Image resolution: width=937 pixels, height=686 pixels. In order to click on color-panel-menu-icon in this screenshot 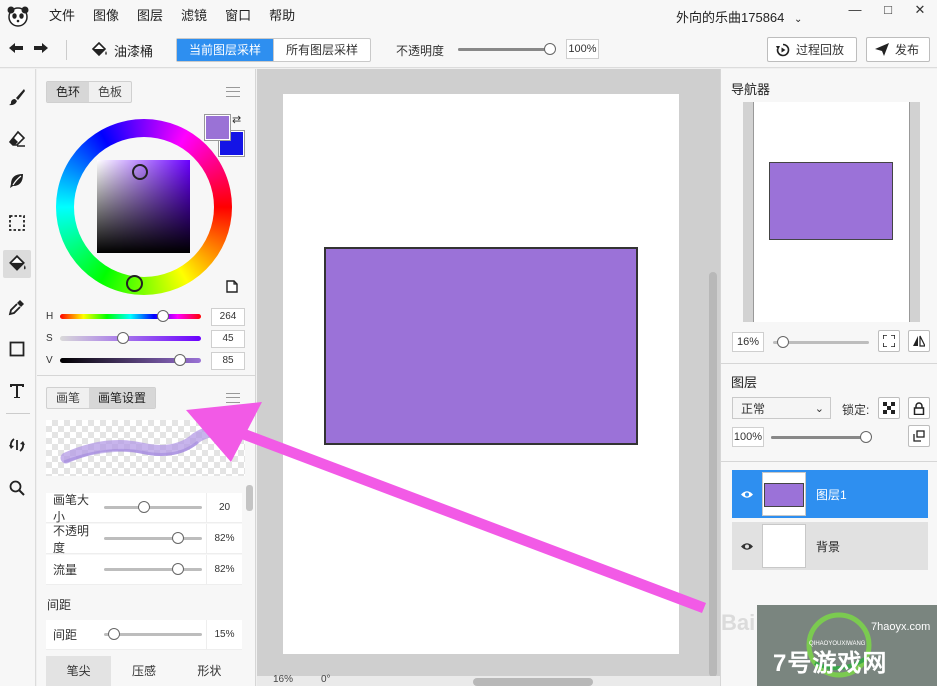, I will do `click(233, 92)`.